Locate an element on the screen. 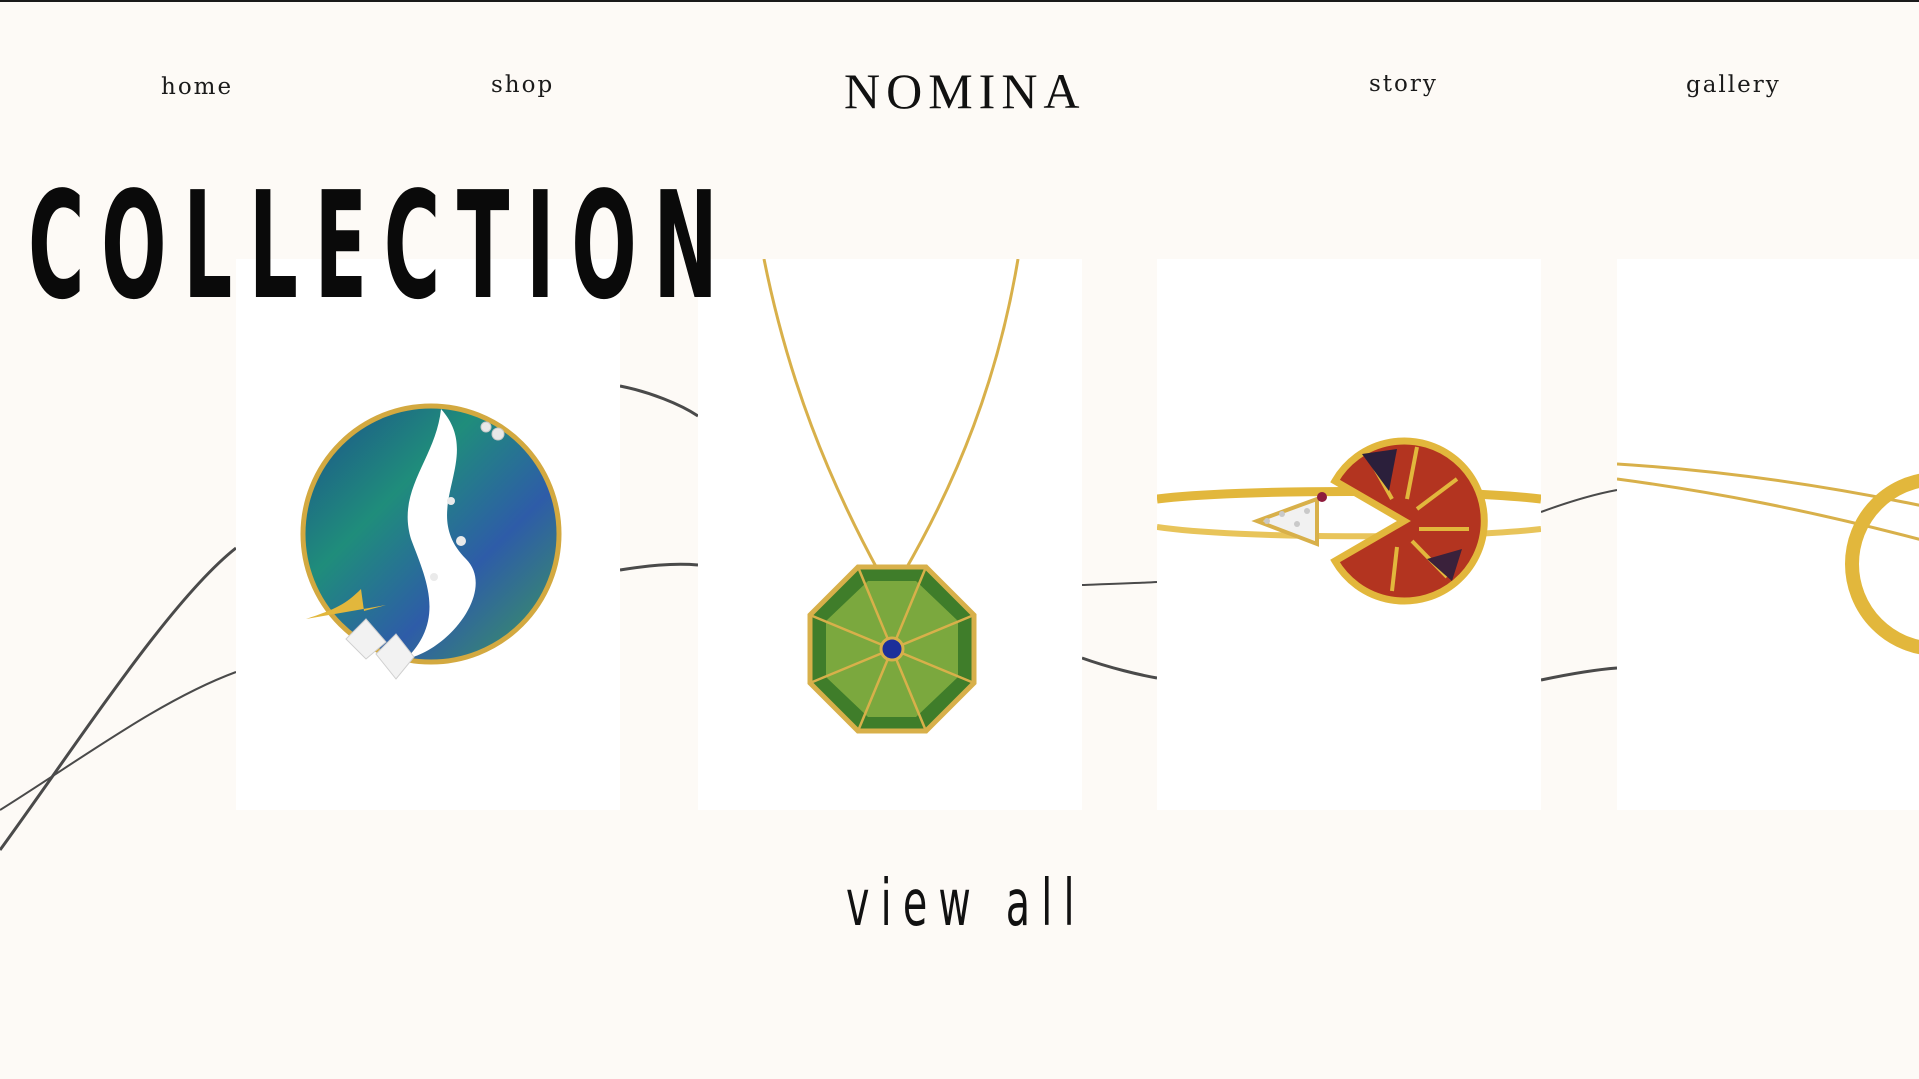 This screenshot has width=1919, height=1079. enamel-moon-brooch-icon is located at coordinates (431, 541).